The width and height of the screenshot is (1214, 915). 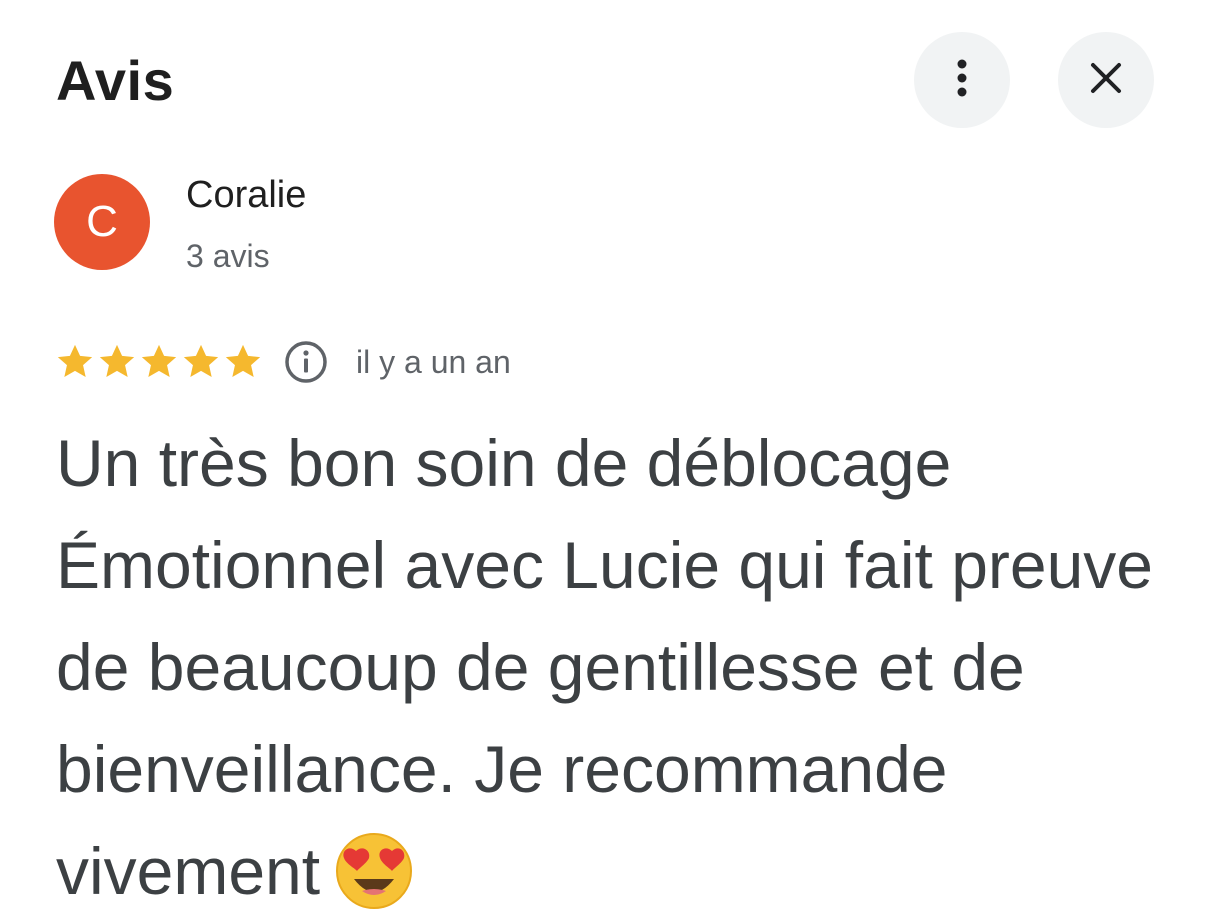 I want to click on more-vert-icon, so click(x=962, y=80).